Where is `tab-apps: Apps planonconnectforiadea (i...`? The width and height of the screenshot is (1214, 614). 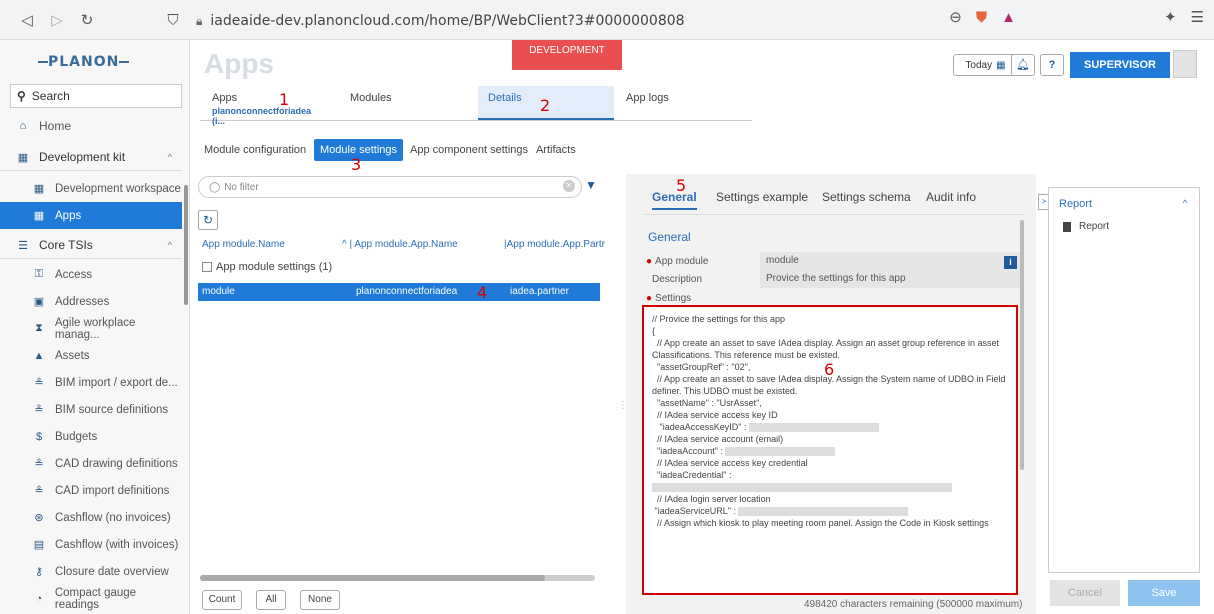 tab-apps: Apps planonconnectforiadea (i... is located at coordinates (267, 106).